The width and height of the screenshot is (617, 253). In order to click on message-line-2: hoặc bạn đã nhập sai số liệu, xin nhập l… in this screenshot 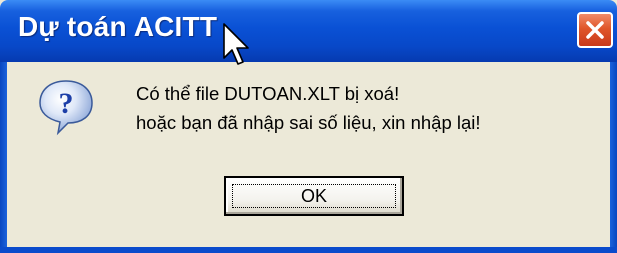, I will do `click(308, 122)`.